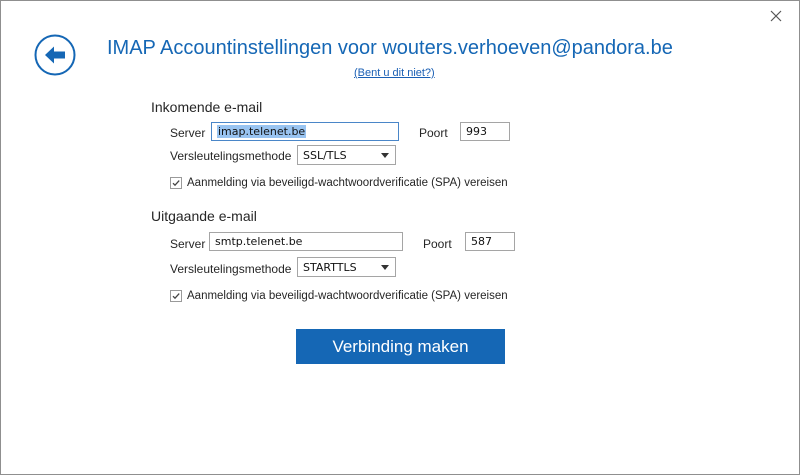  Describe the element at coordinates (207, 107) in the screenshot. I see `incoming-section-title: Inkomende e-mail` at that location.